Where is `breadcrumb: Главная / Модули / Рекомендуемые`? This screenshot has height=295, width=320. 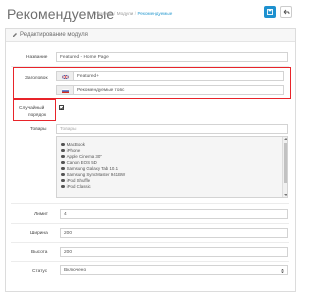 breadcrumb: Главная / Модули / Рекомендуемые is located at coordinates (133, 13).